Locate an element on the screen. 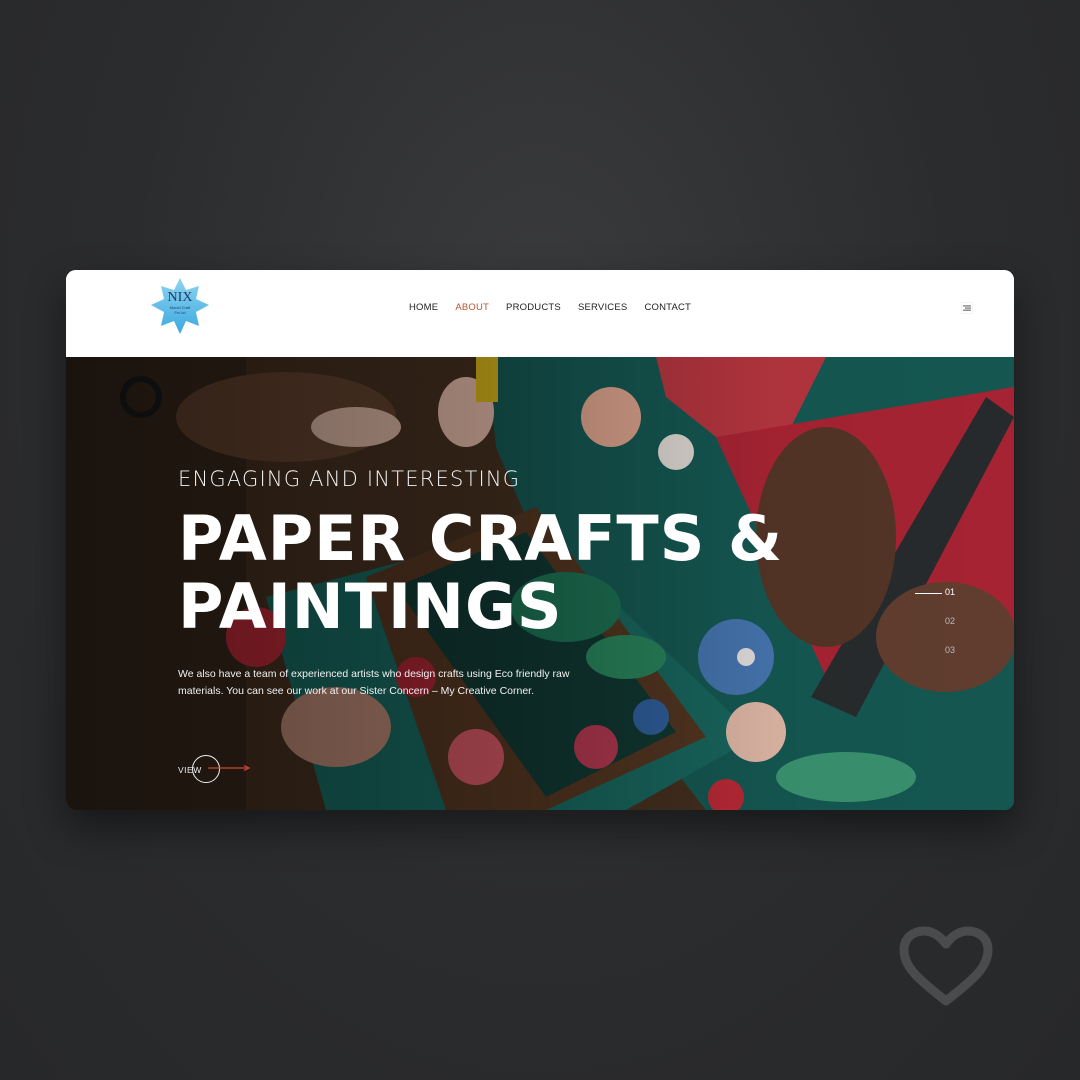  hero-headline-line-2: PAINTINGS is located at coordinates (370, 606).